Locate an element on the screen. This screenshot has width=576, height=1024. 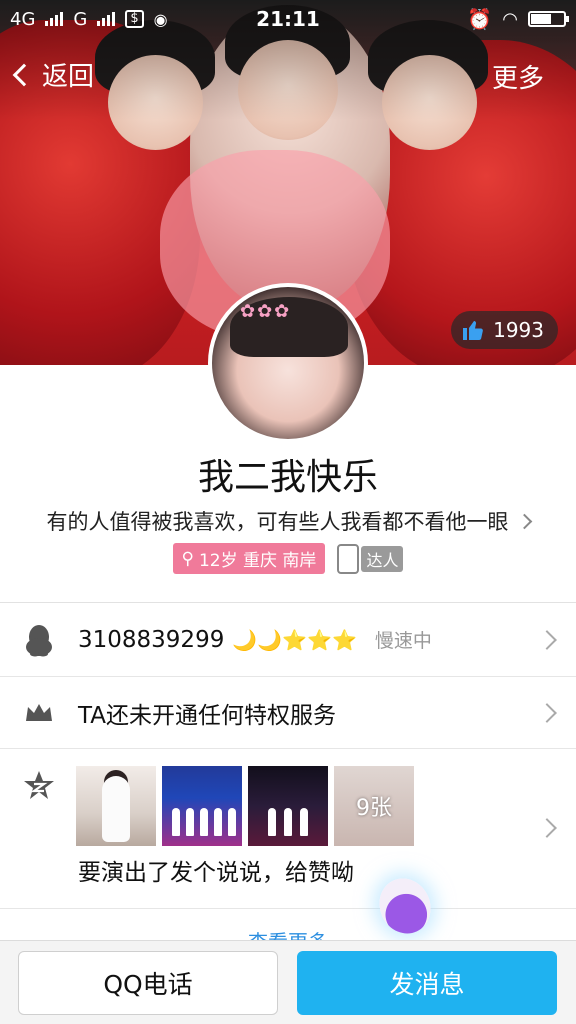
qq-number: 3108839299 is located at coordinates (151, 639).